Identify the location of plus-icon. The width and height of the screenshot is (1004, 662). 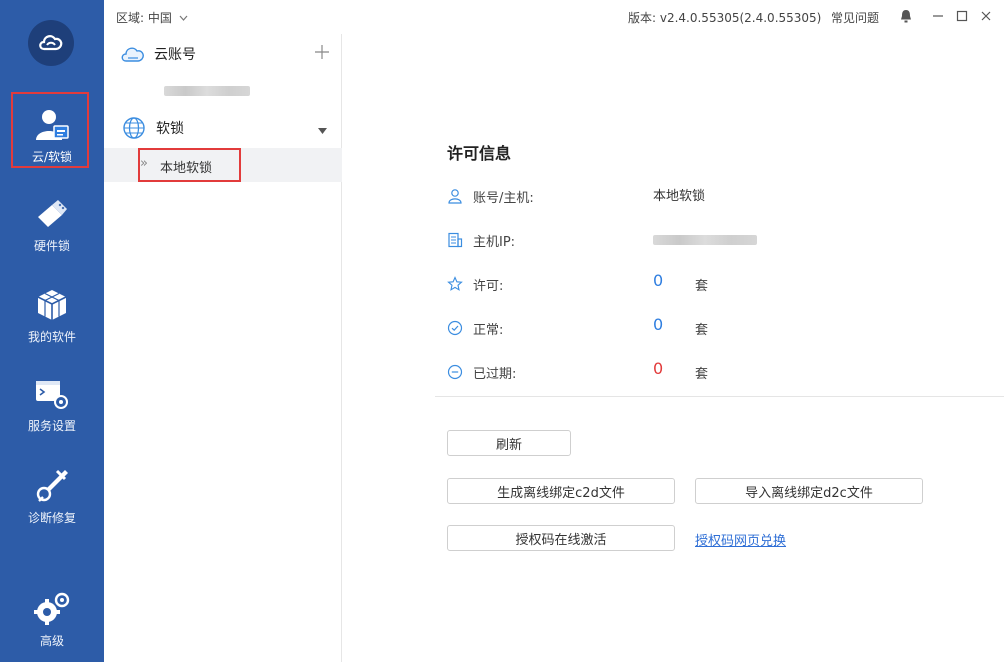
(322, 54).